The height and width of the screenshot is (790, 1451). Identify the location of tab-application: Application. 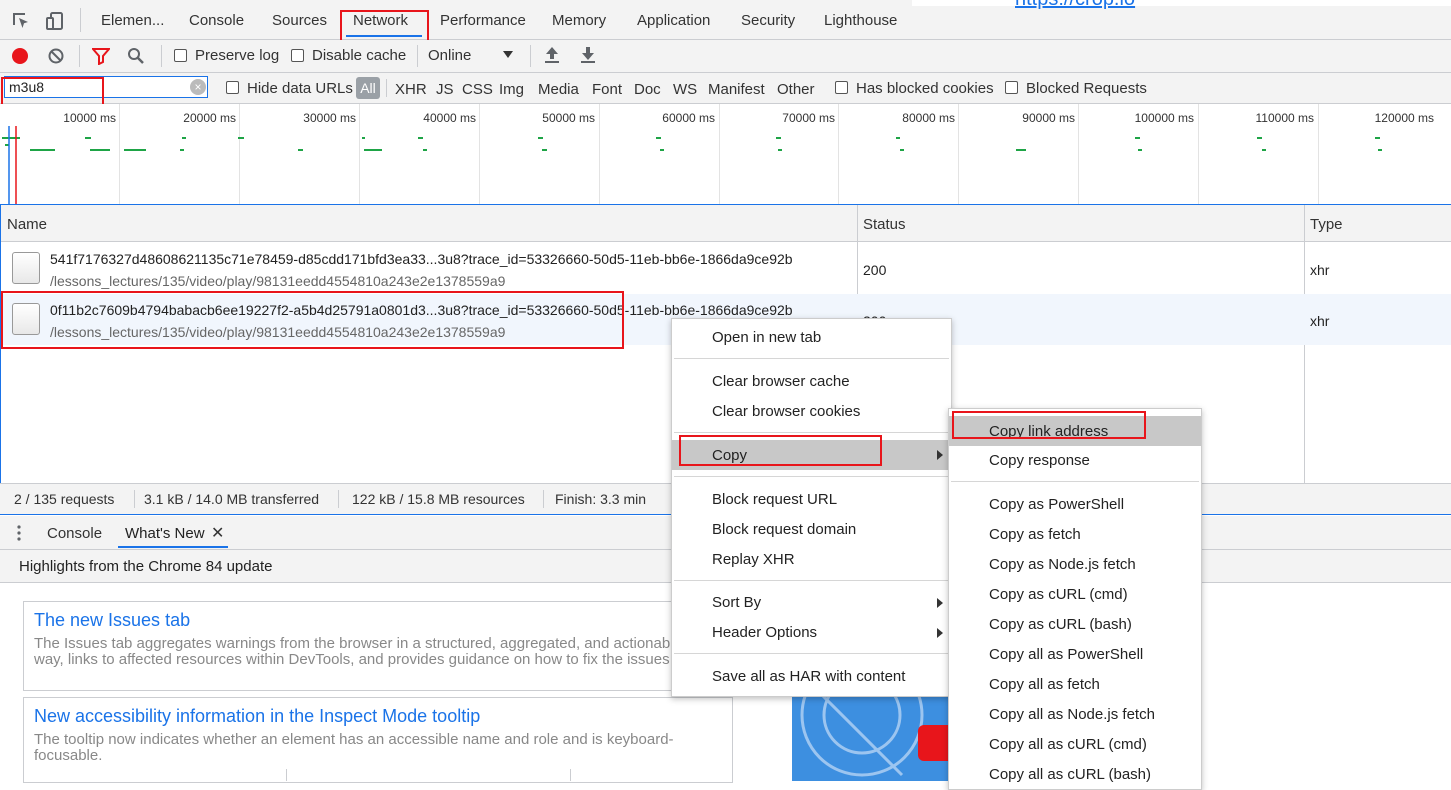
(673, 20).